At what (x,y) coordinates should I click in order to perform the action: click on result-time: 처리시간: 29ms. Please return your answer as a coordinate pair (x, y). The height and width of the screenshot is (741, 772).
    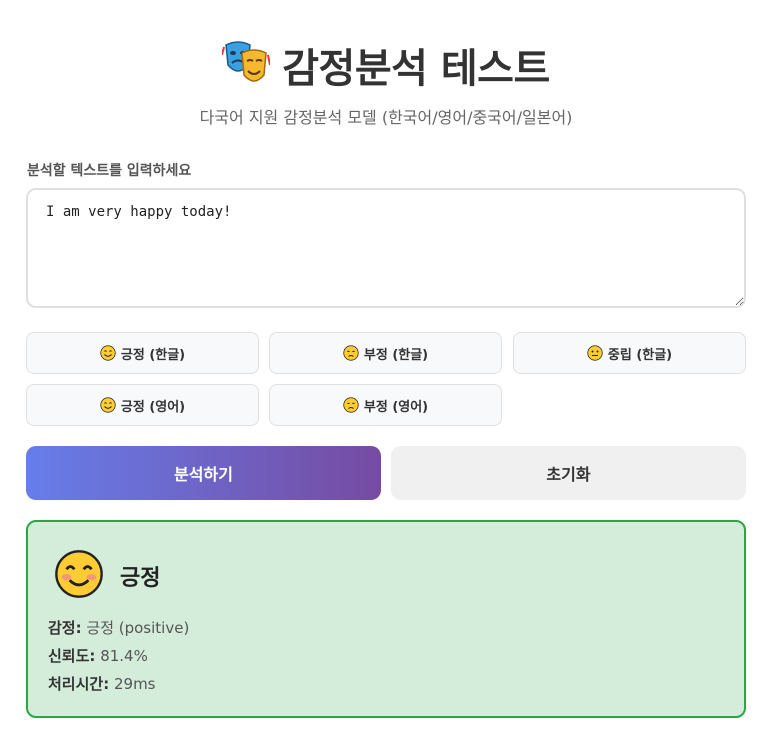
    Looking at the image, I should click on (102, 683).